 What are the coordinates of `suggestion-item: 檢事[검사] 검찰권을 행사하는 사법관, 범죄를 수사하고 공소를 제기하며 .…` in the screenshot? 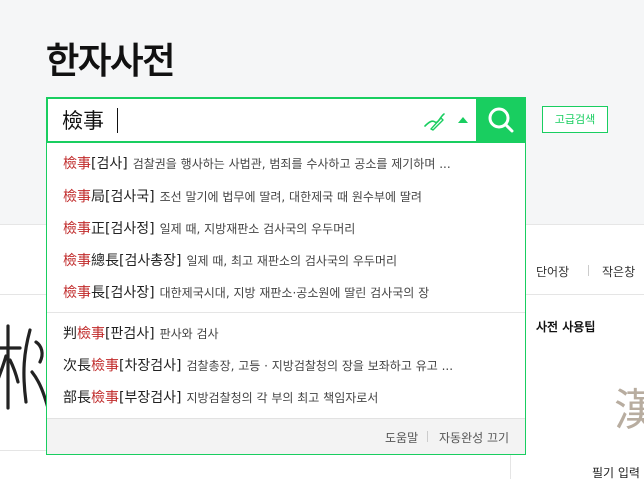 It's located at (285, 163).